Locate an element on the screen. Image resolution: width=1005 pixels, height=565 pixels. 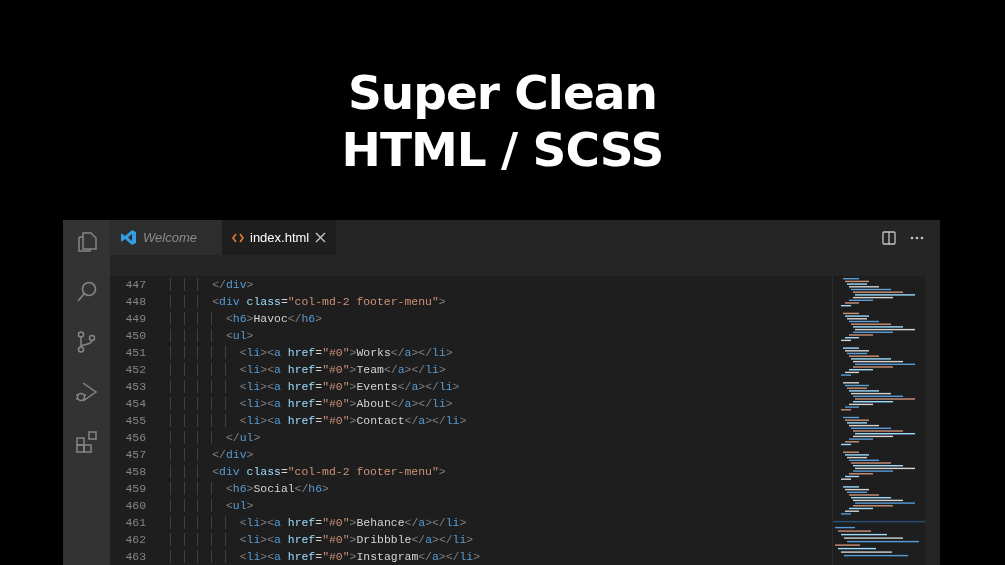
split-editor-icon is located at coordinates (889, 237).